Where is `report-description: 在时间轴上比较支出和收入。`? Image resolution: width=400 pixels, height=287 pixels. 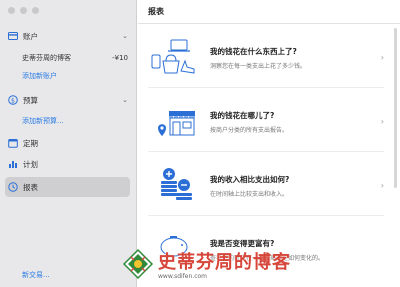 report-description: 在时间轴上比较支出和收入。 is located at coordinates (249, 194).